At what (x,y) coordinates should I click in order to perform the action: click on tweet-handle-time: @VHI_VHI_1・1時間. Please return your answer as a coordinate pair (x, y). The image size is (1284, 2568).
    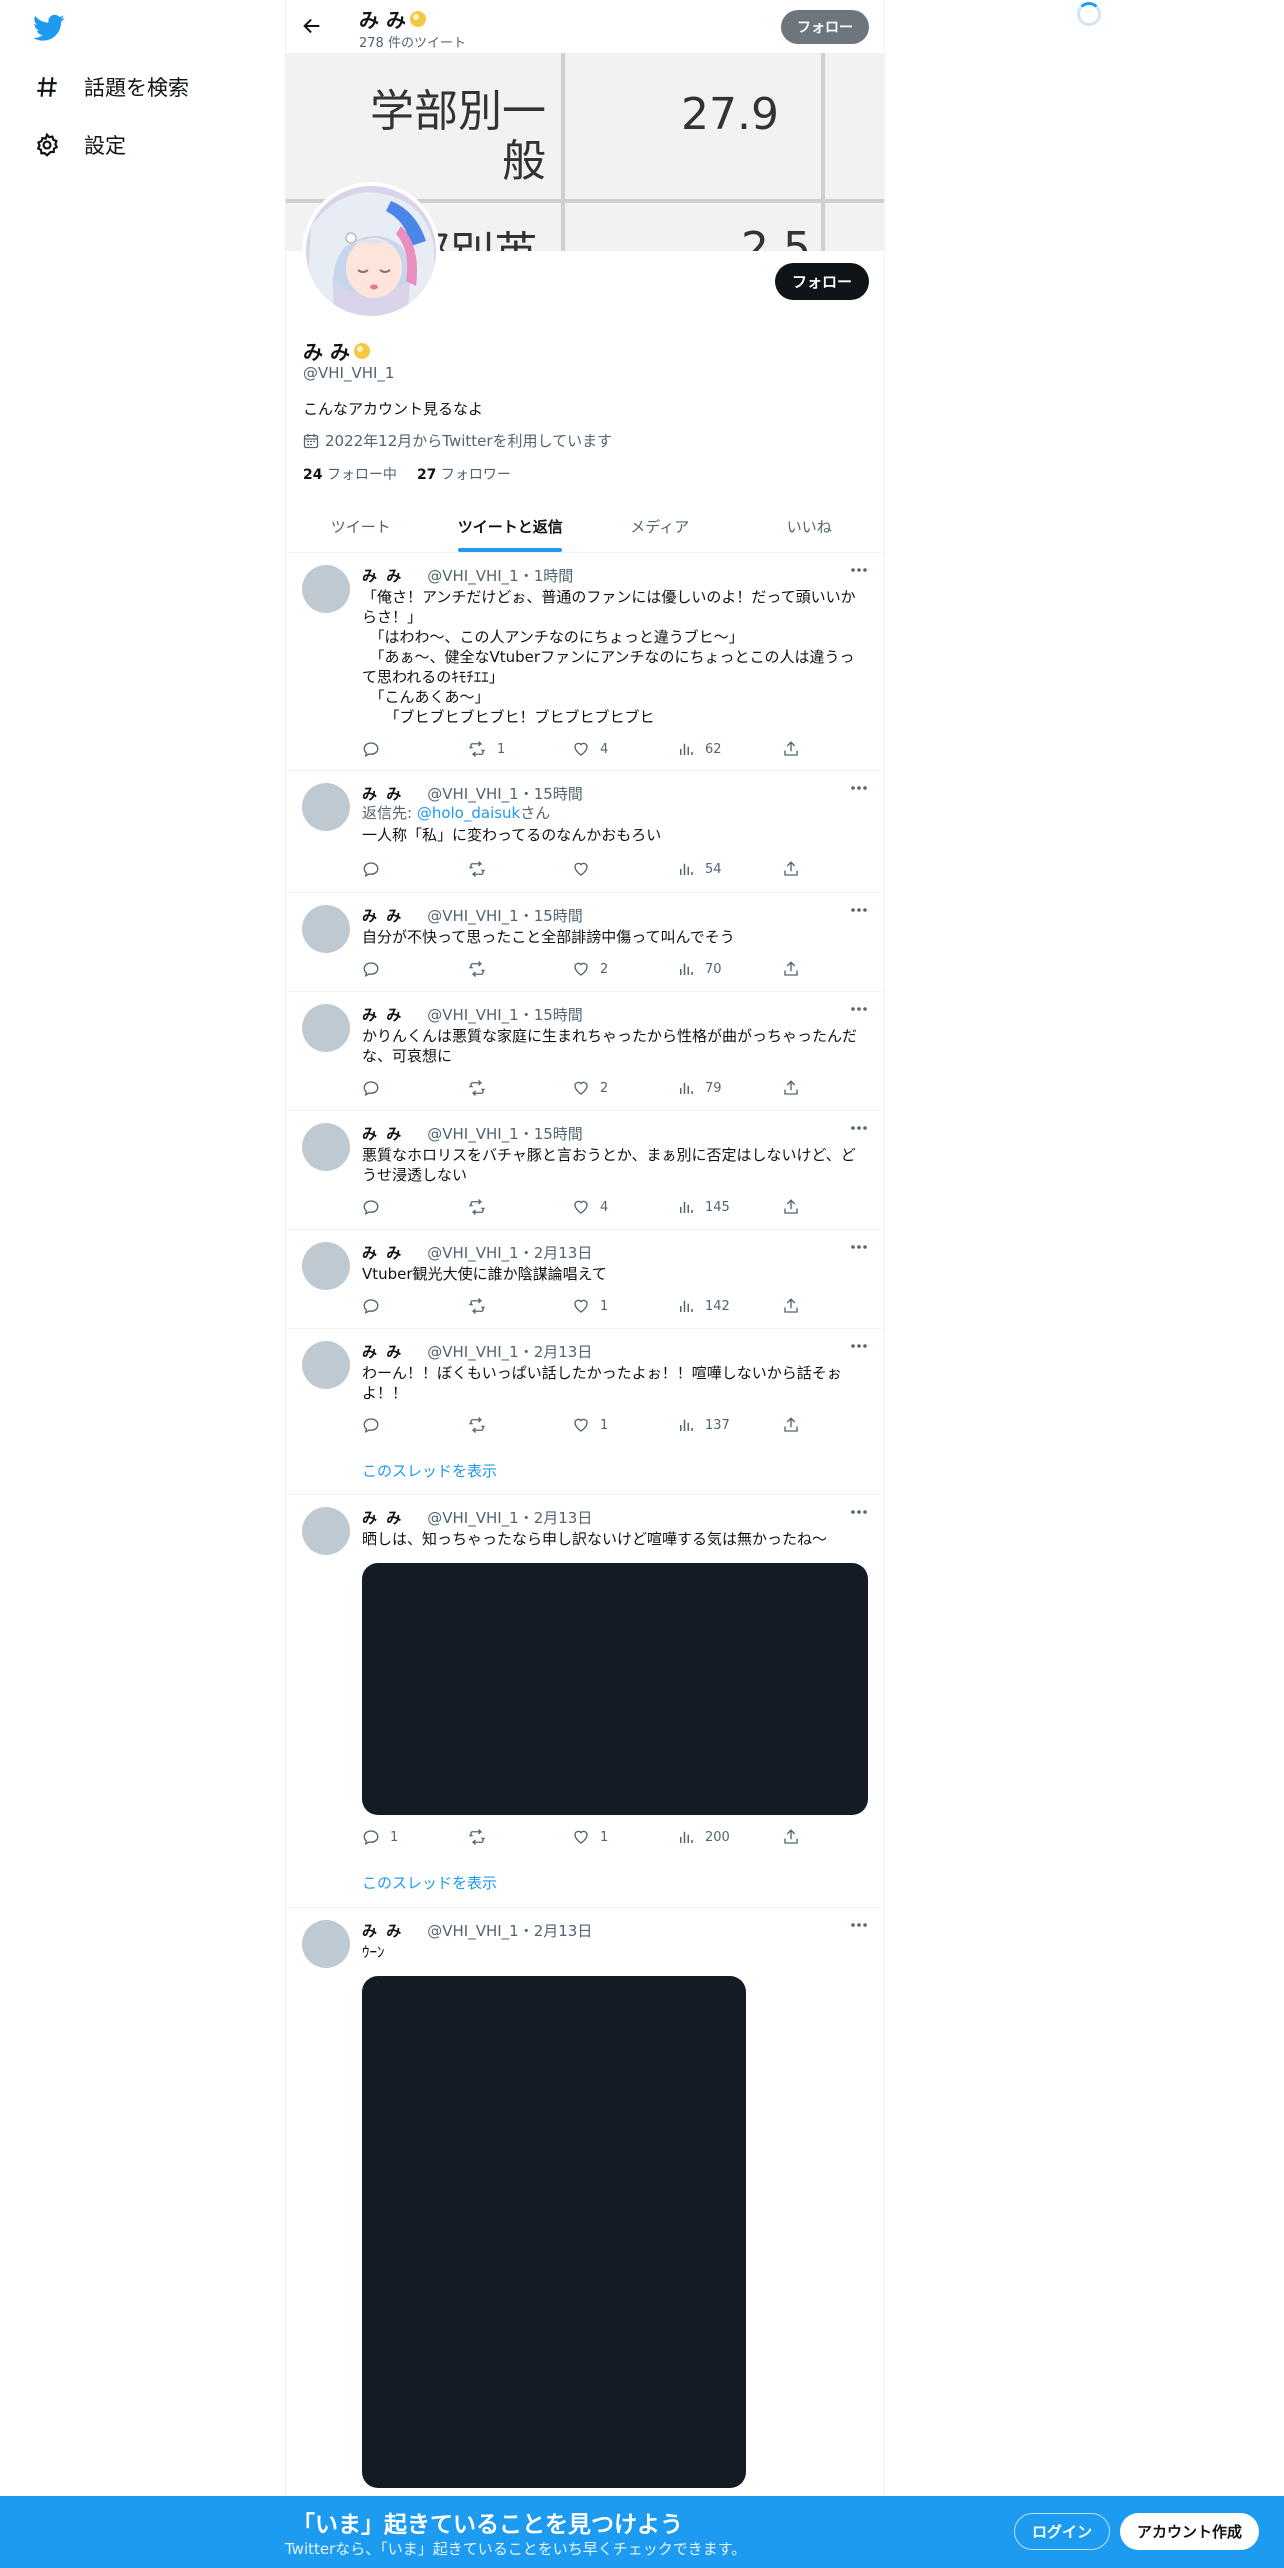
    Looking at the image, I should click on (500, 575).